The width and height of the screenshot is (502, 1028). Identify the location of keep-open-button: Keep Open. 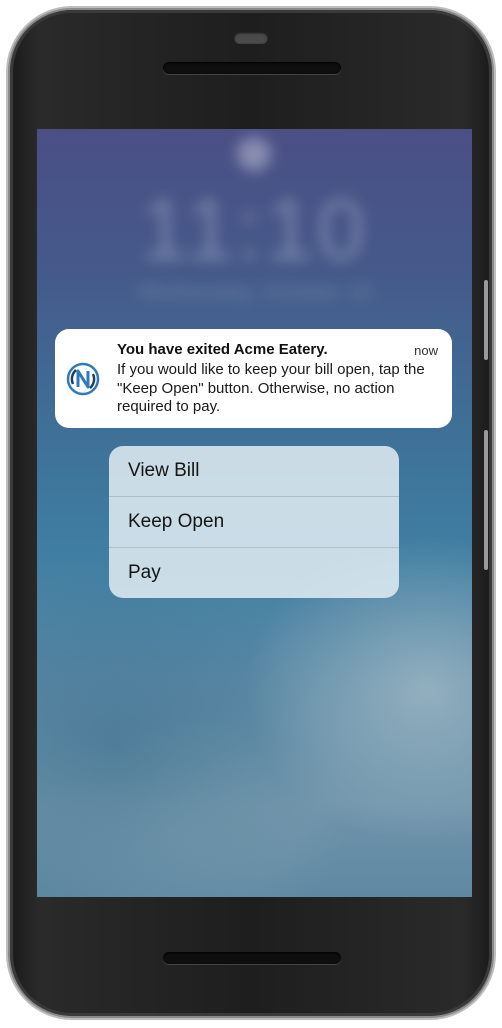
(254, 522).